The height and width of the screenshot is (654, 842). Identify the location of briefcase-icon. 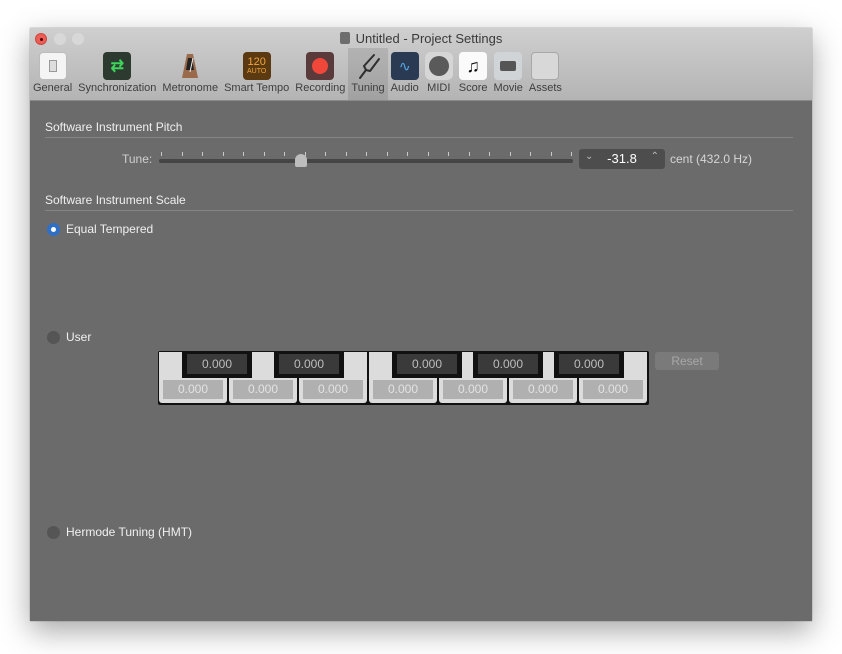
(545, 66).